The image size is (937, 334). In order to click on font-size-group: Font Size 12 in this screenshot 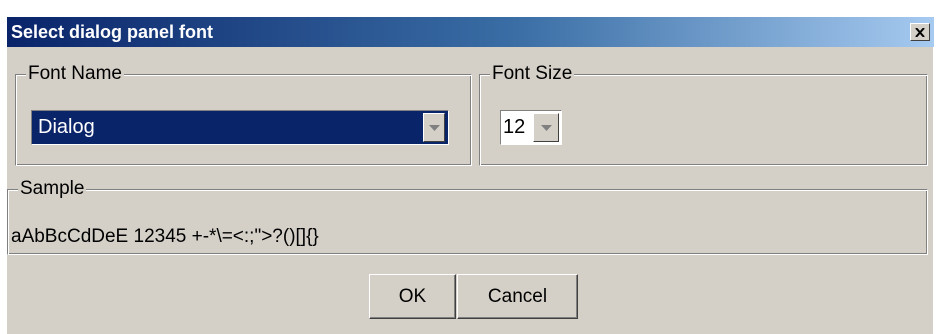, I will do `click(703, 114)`.